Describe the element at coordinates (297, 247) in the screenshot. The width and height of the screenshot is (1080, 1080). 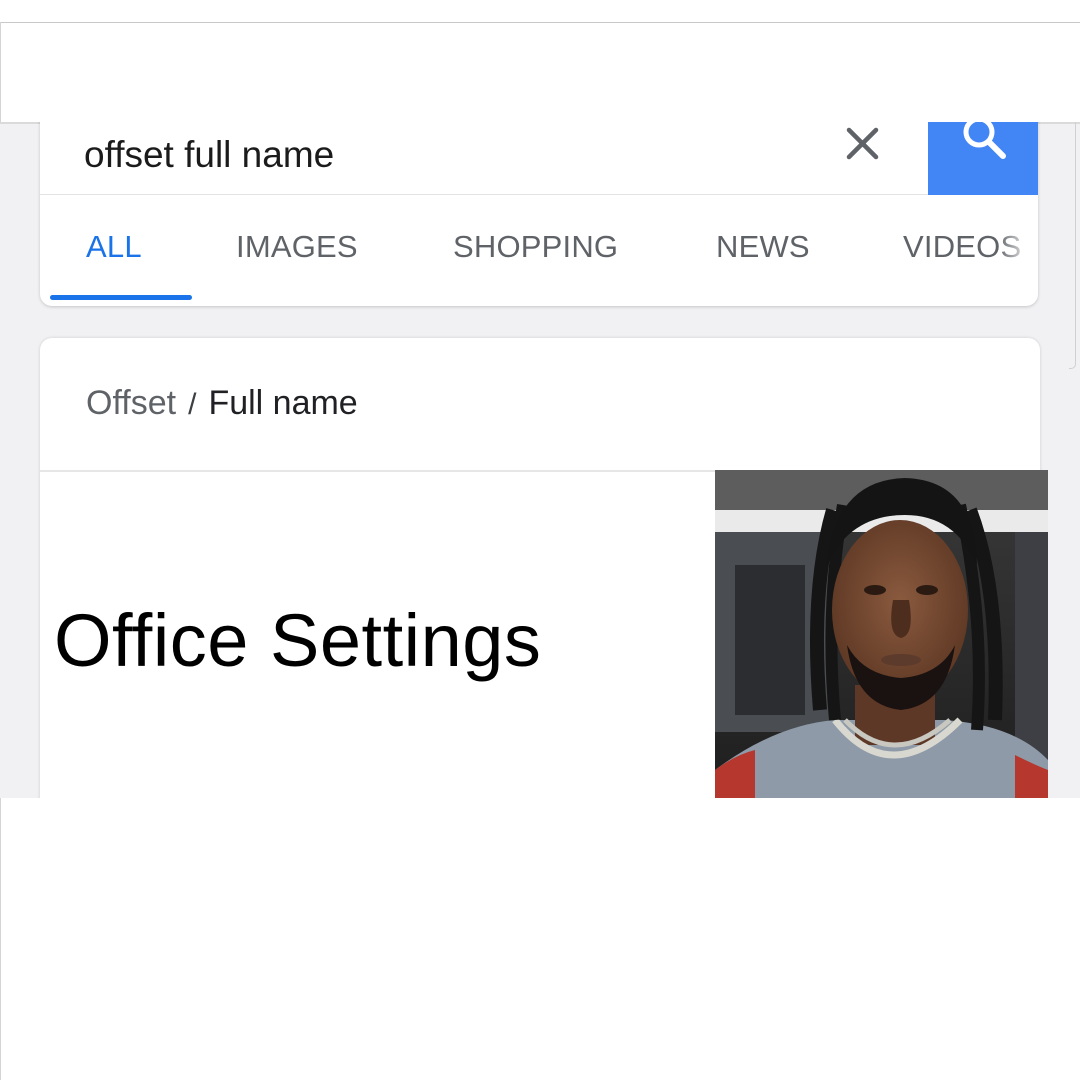
I see `tab-images: IMAGES` at that location.